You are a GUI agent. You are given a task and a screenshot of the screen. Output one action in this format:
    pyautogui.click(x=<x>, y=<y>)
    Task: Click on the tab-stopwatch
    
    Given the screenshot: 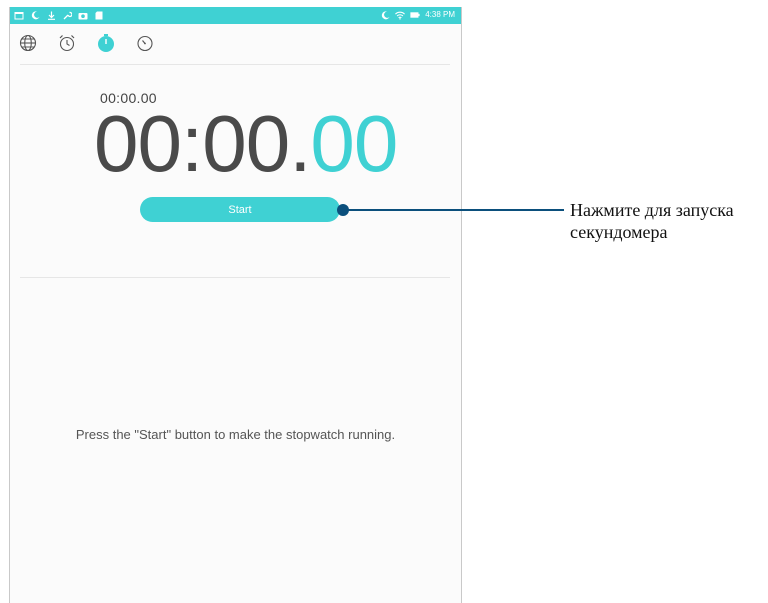 What is the action you would take?
    pyautogui.click(x=106, y=45)
    